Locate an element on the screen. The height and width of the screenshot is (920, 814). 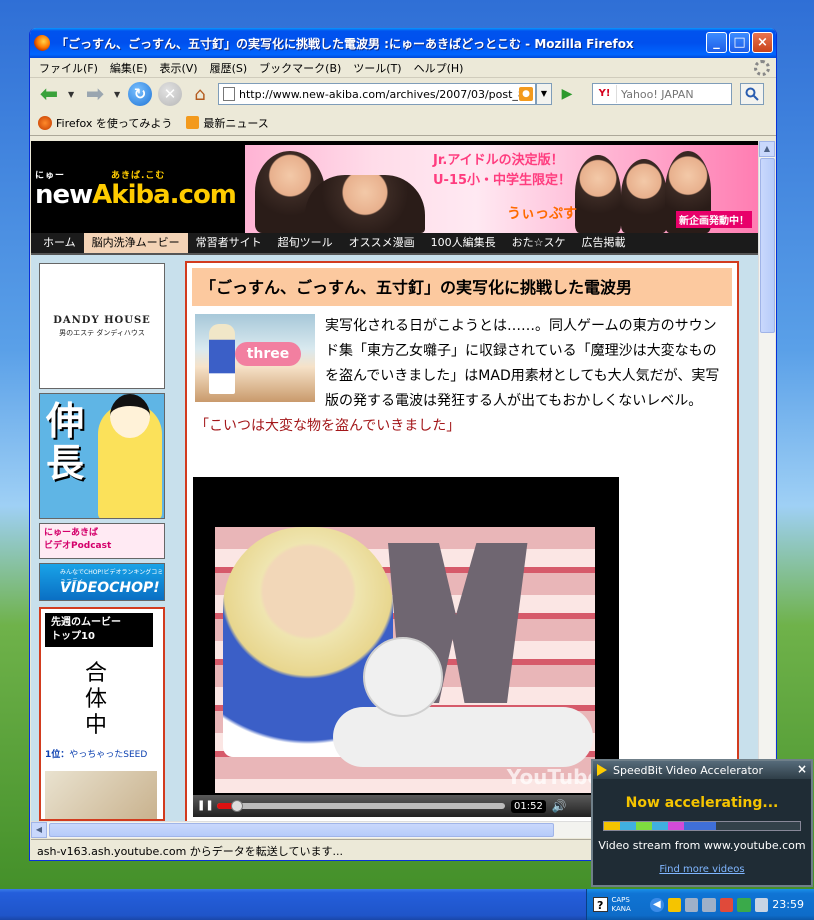
podcast-banner: にゅーあきば ビデオPodcast is located at coordinates (102, 541).